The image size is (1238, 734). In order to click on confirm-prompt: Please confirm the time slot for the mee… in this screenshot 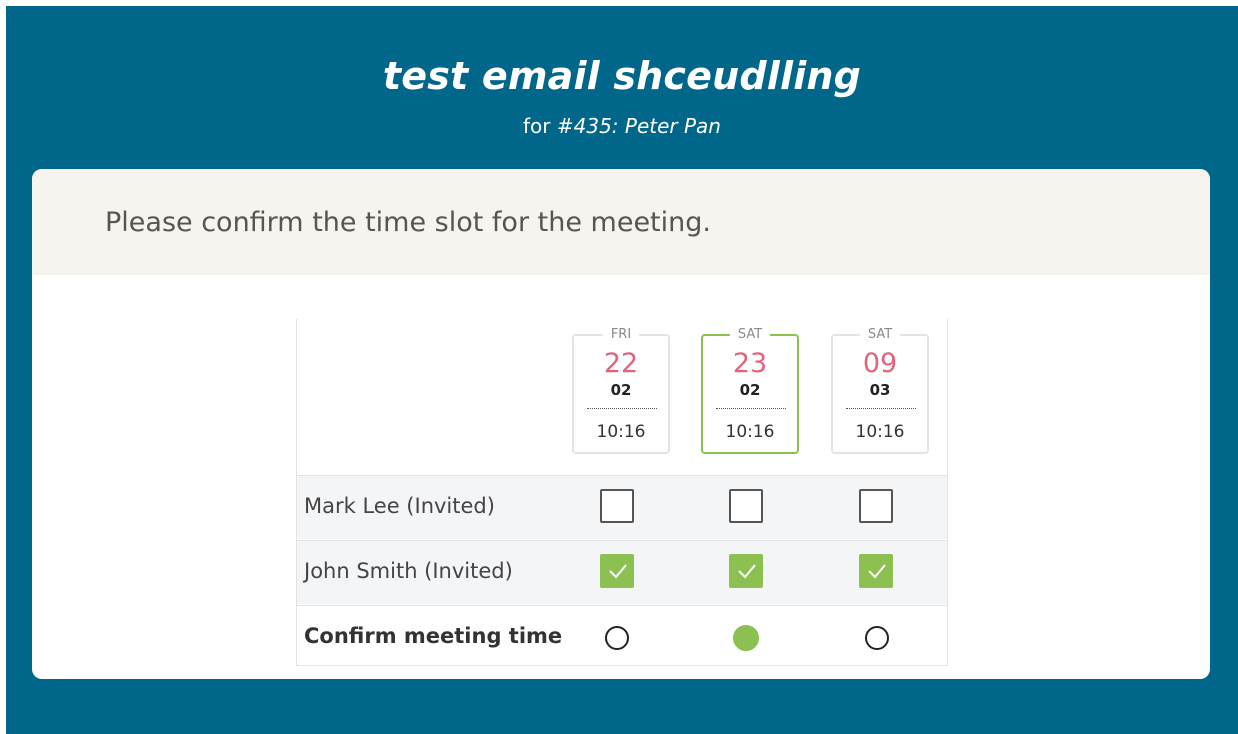, I will do `click(408, 222)`.